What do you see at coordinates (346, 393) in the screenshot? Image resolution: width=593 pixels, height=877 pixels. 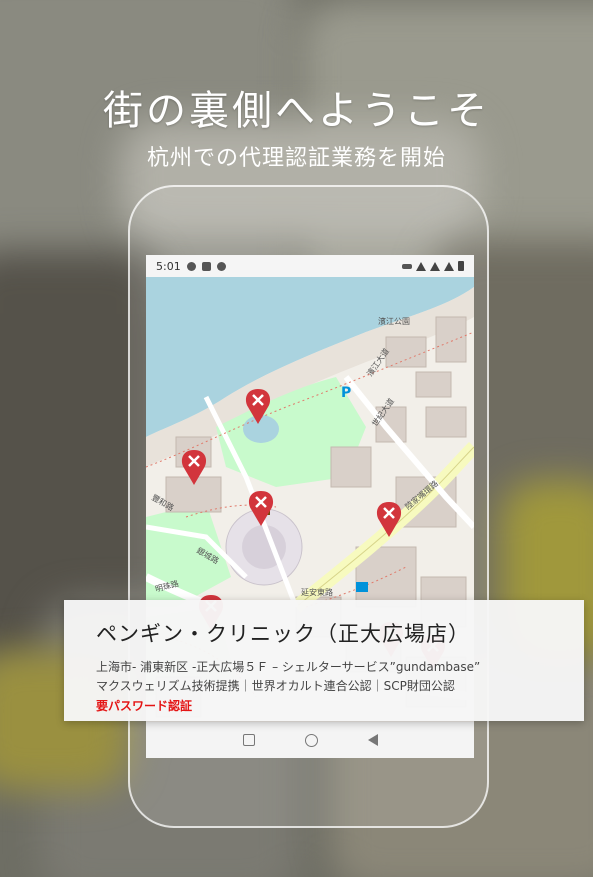 I see `parking-icon: P` at bounding box center [346, 393].